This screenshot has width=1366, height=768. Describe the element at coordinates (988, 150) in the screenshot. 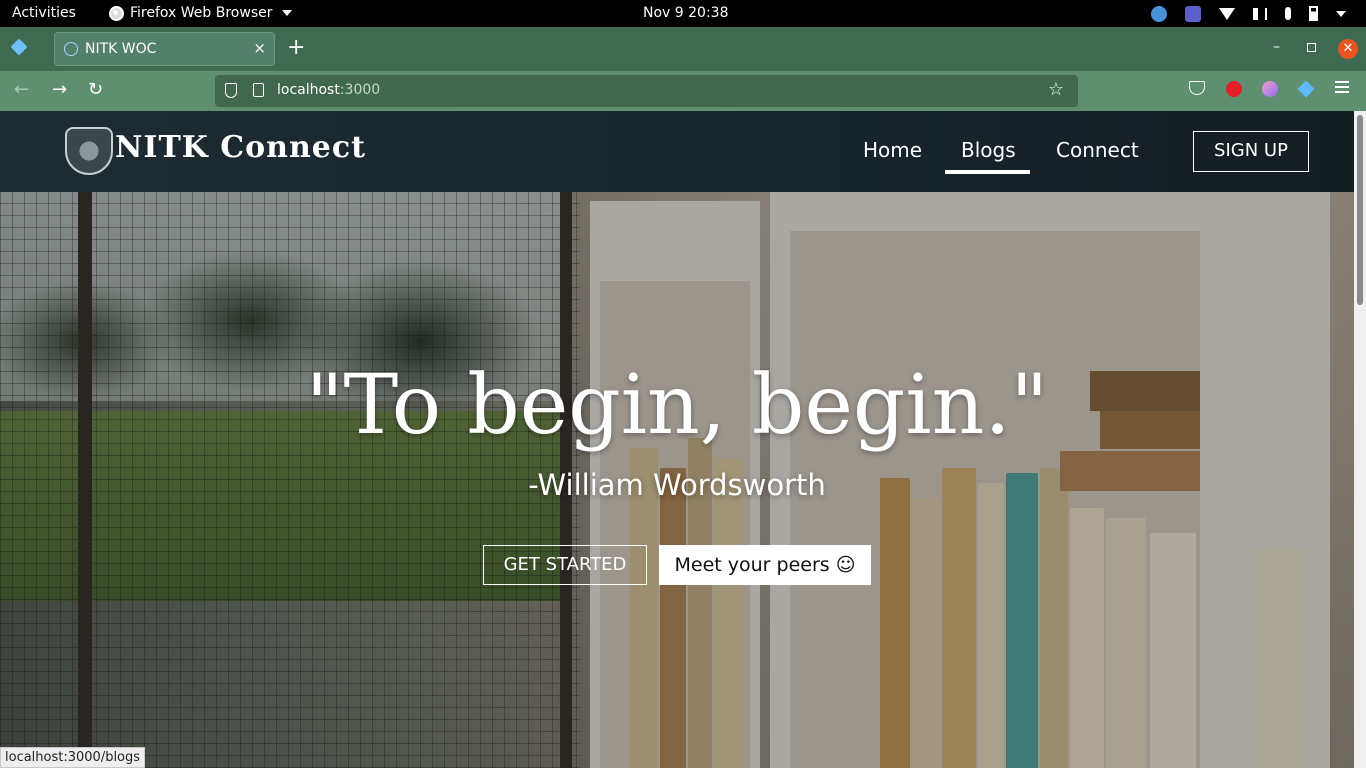

I see `nav-blogs-link: Blogs` at that location.